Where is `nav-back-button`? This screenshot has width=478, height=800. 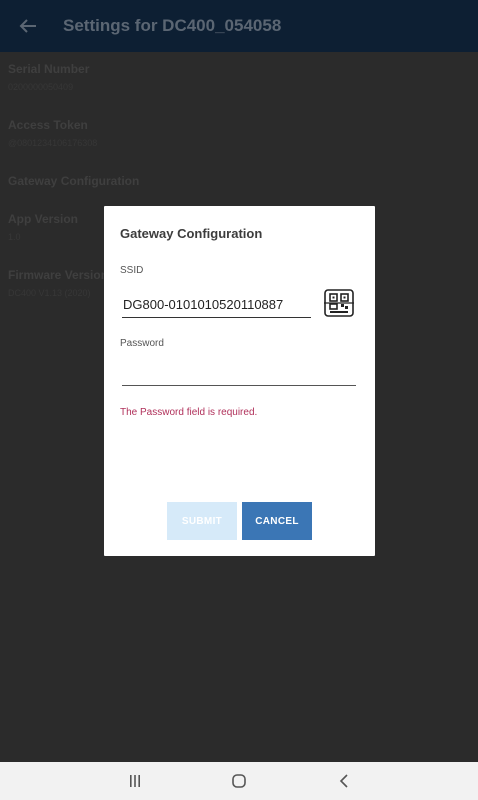 nav-back-button is located at coordinates (344, 781).